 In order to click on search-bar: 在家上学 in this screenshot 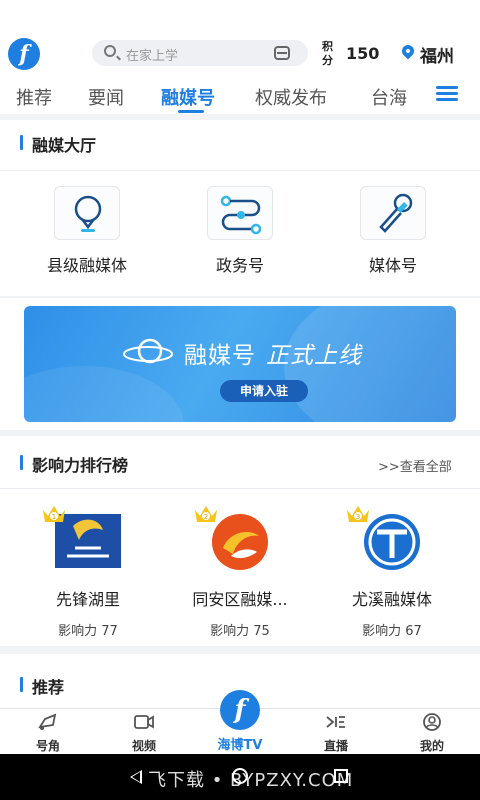, I will do `click(200, 53)`.